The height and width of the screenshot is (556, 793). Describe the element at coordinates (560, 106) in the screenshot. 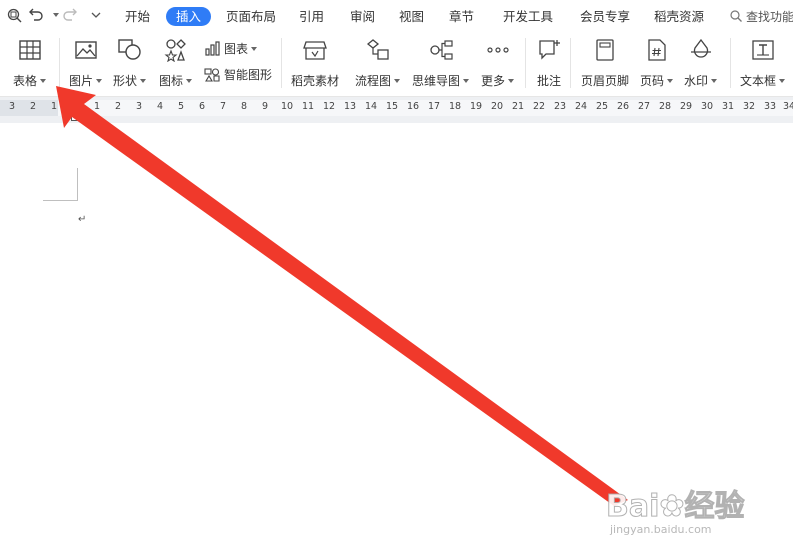

I see `ruler-tick: 23` at that location.